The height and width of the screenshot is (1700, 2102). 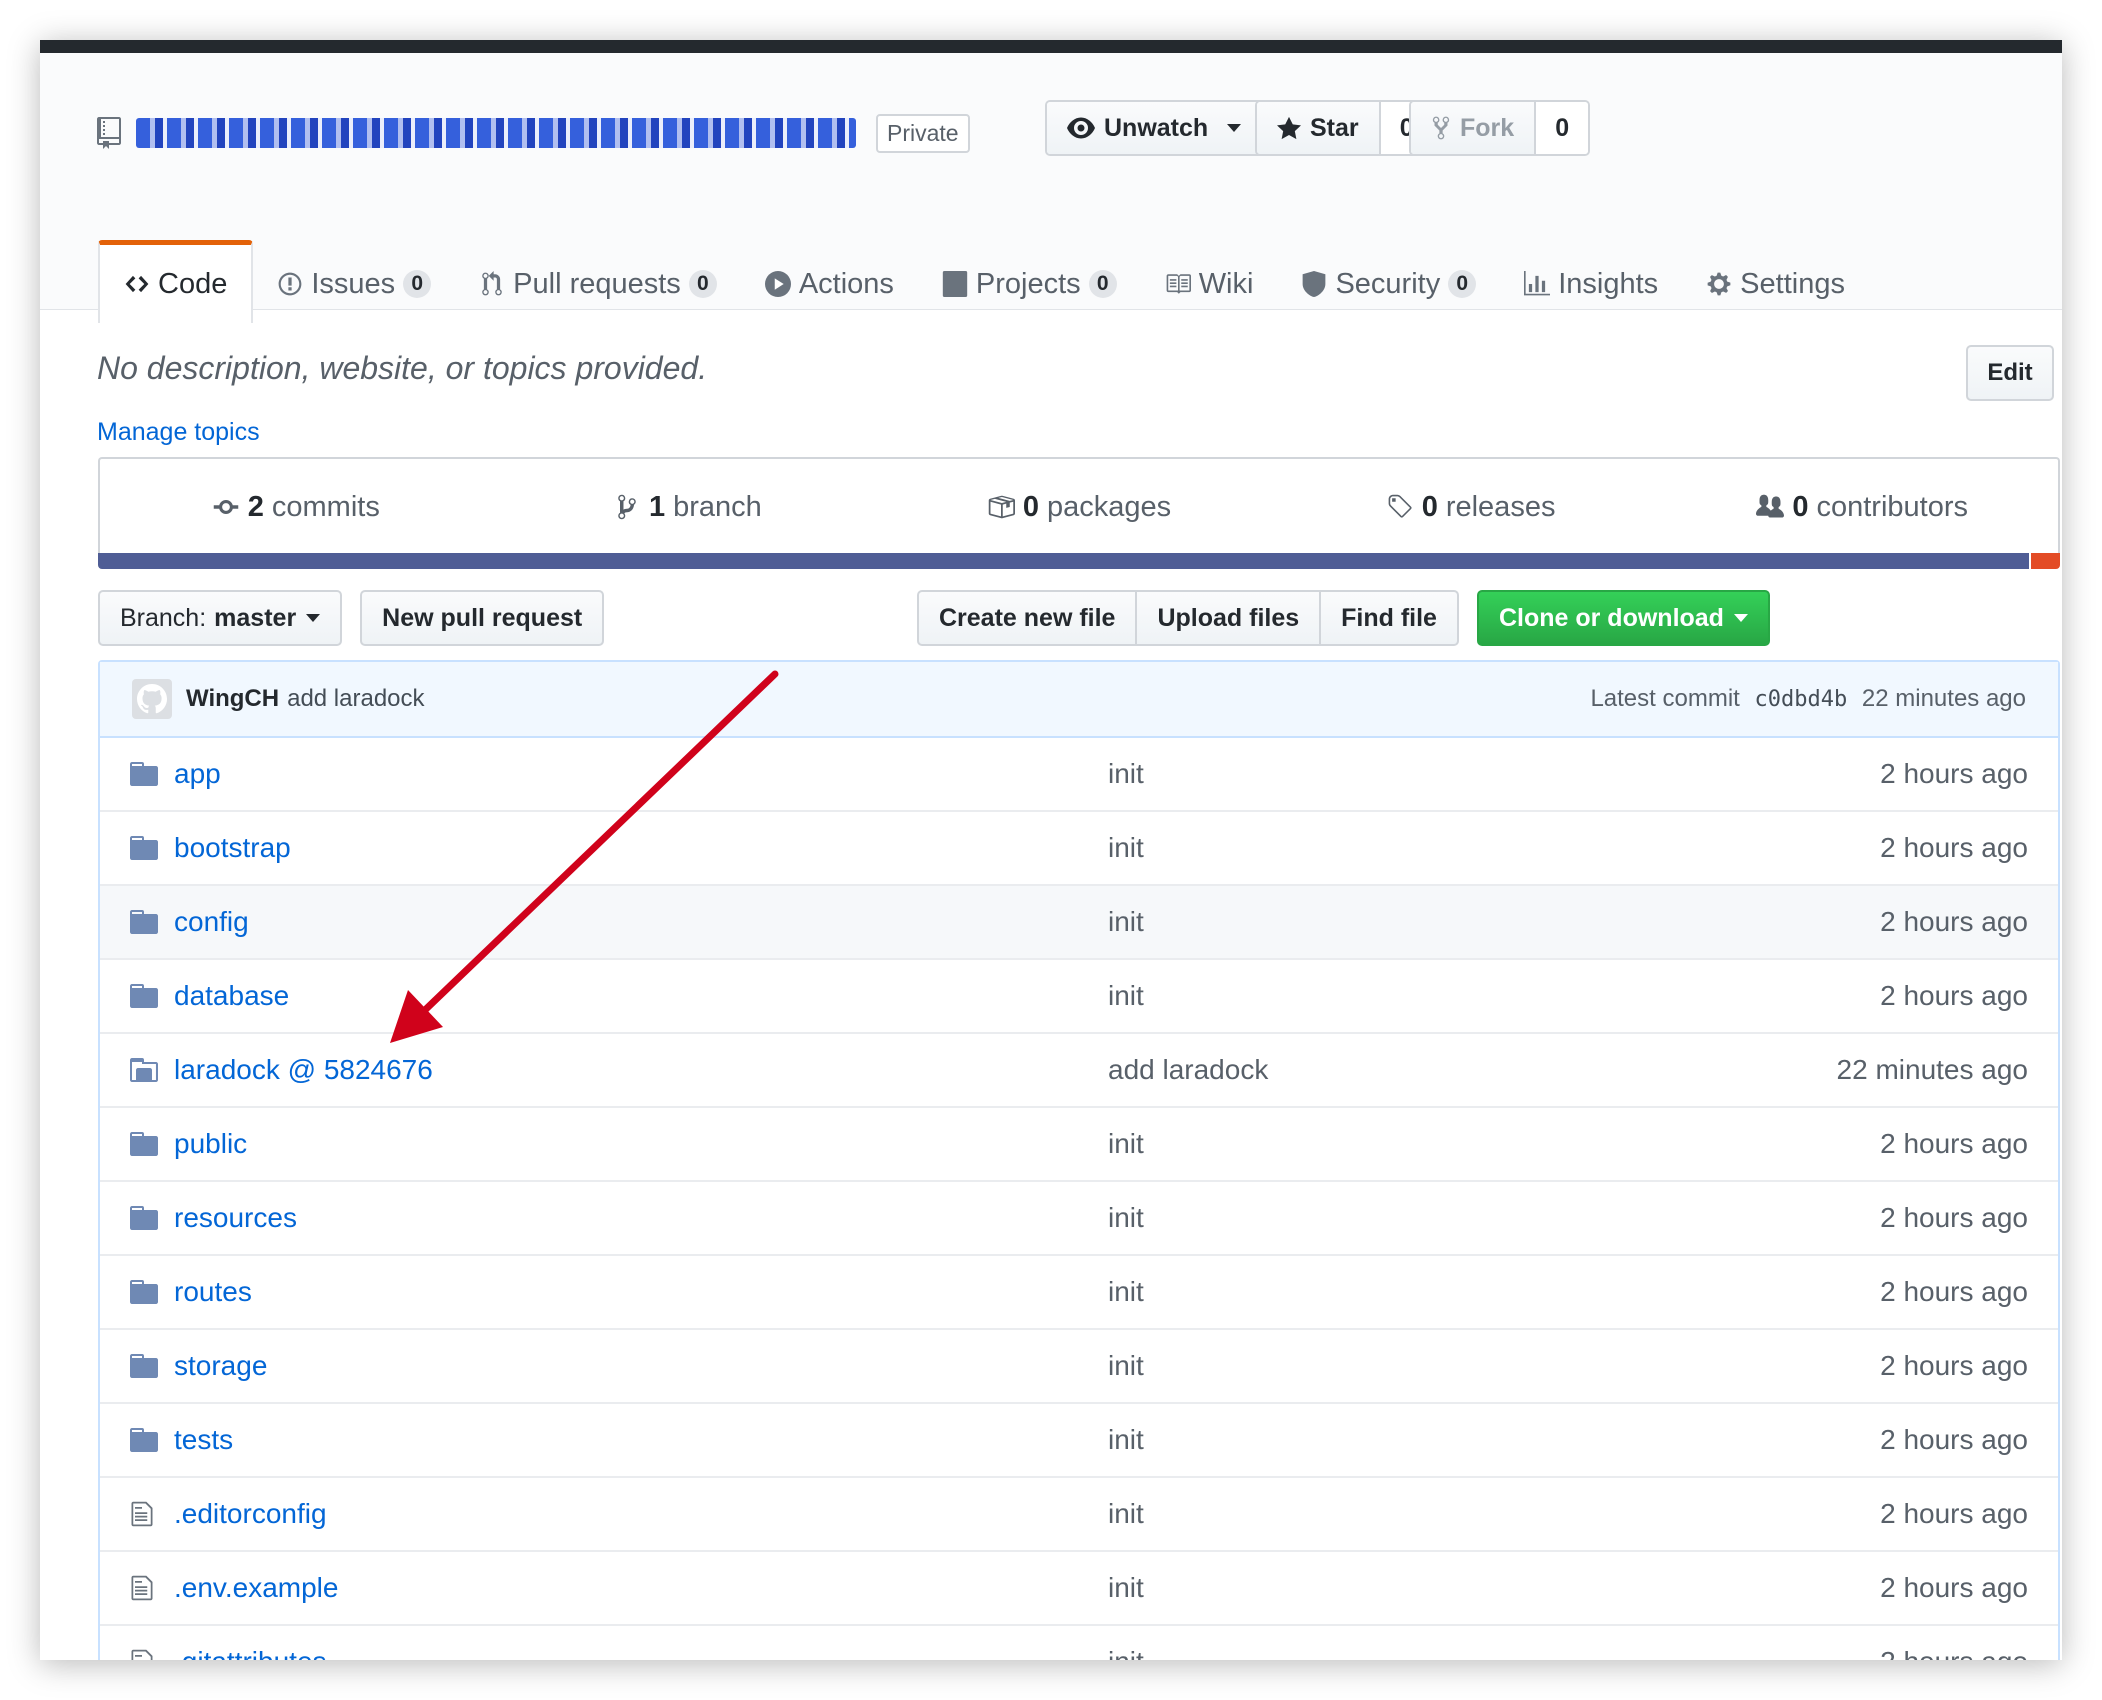 What do you see at coordinates (1318, 128) in the screenshot?
I see `star-button: Star` at bounding box center [1318, 128].